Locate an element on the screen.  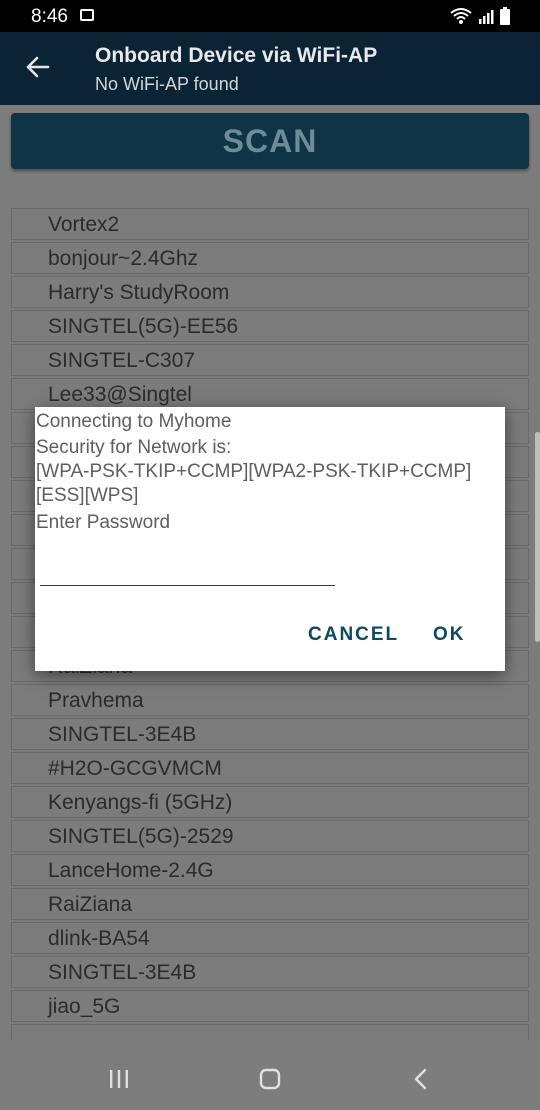
network-list-item: jiao_5G is located at coordinates (270, 1006).